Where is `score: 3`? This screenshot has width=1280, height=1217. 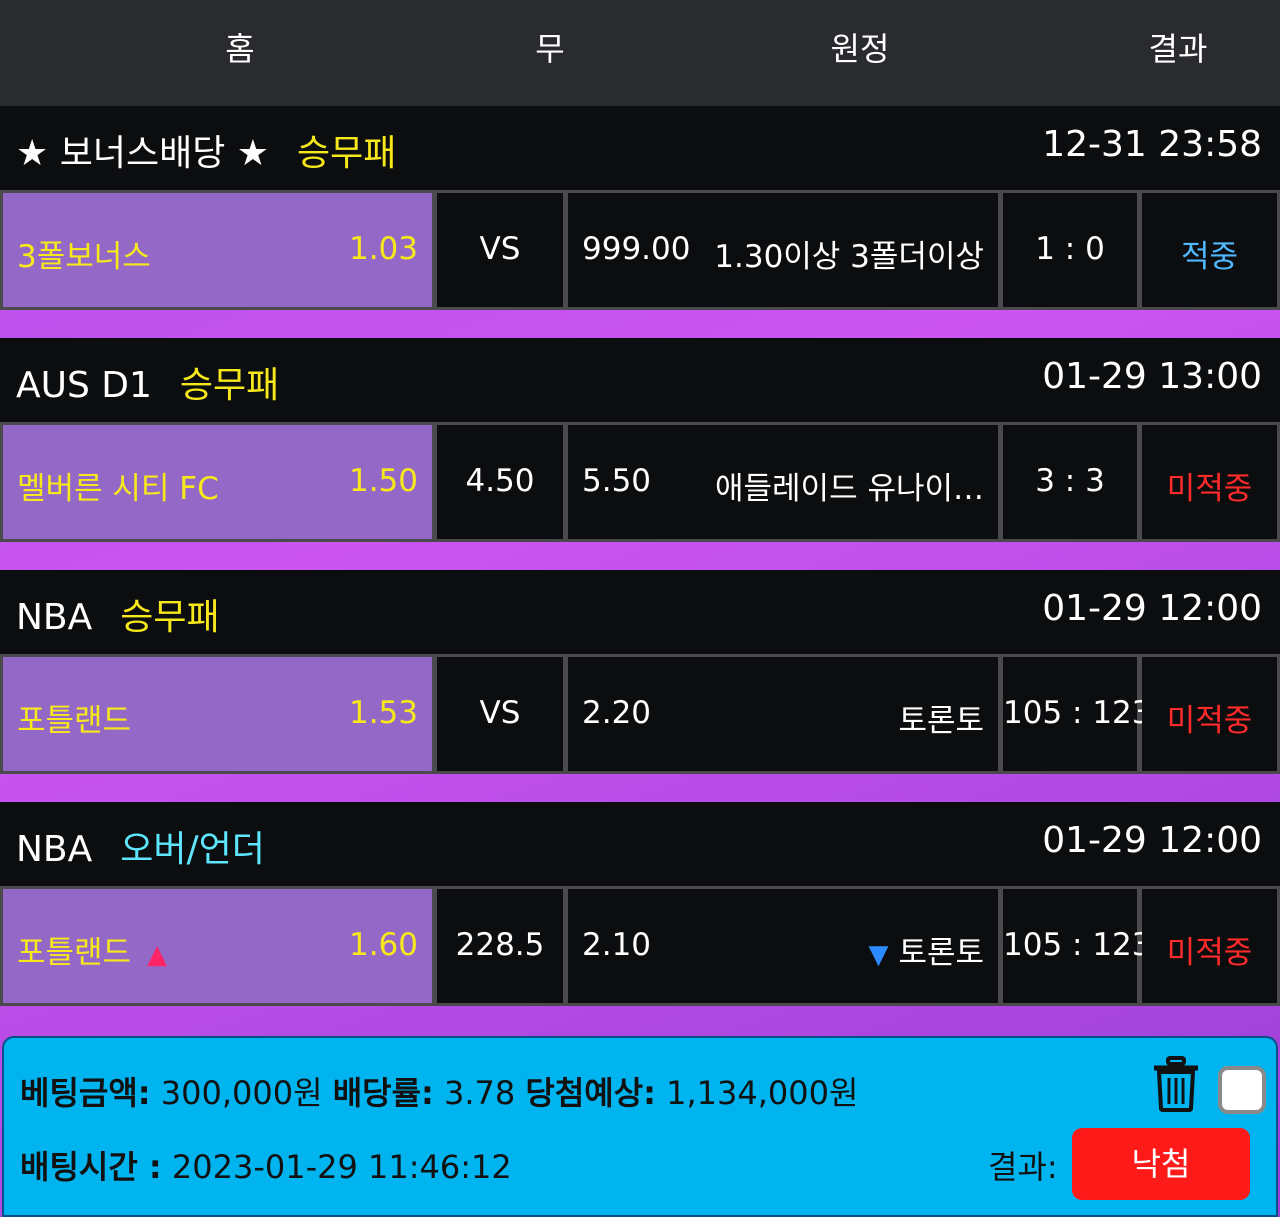
score: 3 is located at coordinates (1070, 481).